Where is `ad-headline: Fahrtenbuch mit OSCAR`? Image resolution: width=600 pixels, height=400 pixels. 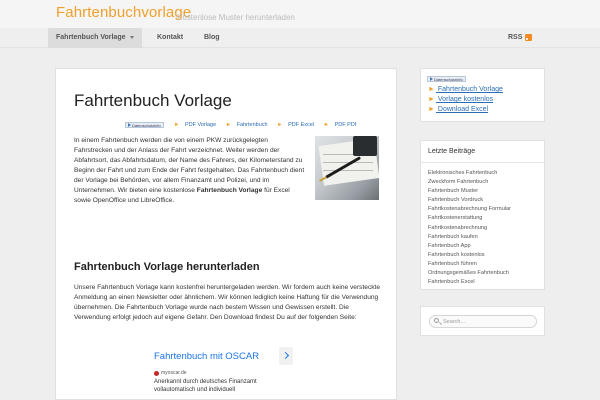 ad-headline: Fahrtenbuch mit OSCAR is located at coordinates (206, 356).